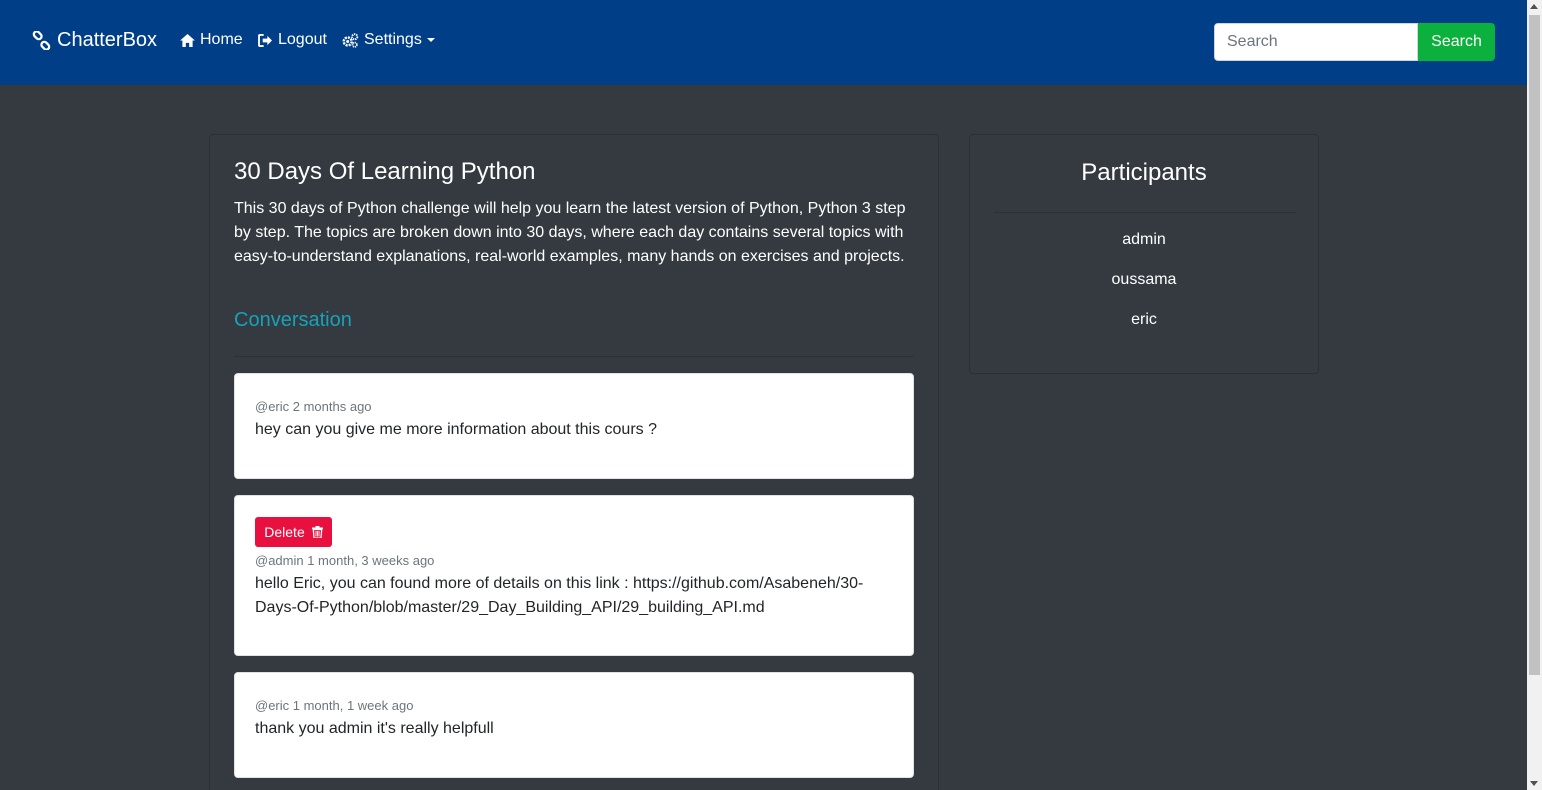  Describe the element at coordinates (374, 728) in the screenshot. I see `message-body: thank you admin it's really helpfull` at that location.